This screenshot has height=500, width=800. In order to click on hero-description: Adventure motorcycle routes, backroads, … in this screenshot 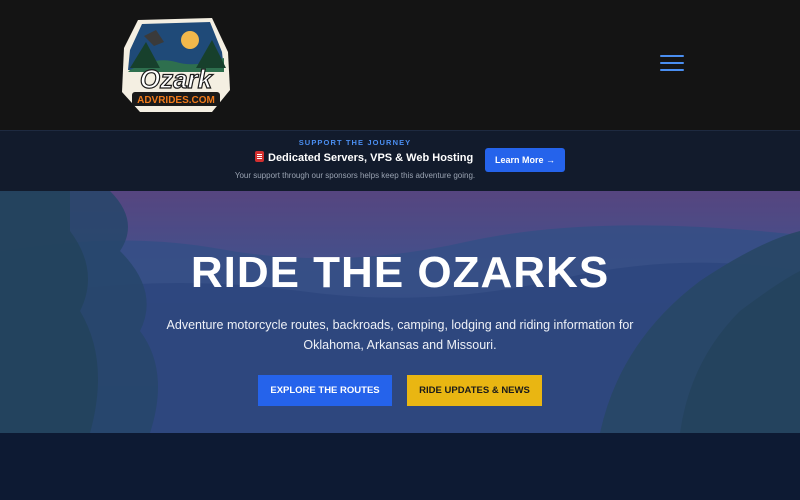, I will do `click(400, 335)`.